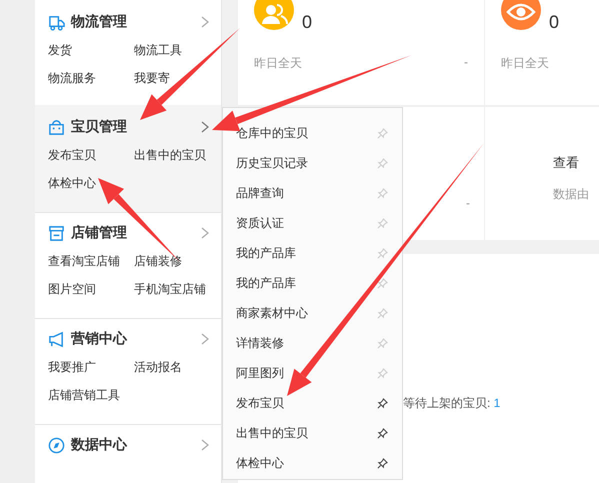  Describe the element at coordinates (91, 78) in the screenshot. I see `menu-link: 物流服务` at that location.